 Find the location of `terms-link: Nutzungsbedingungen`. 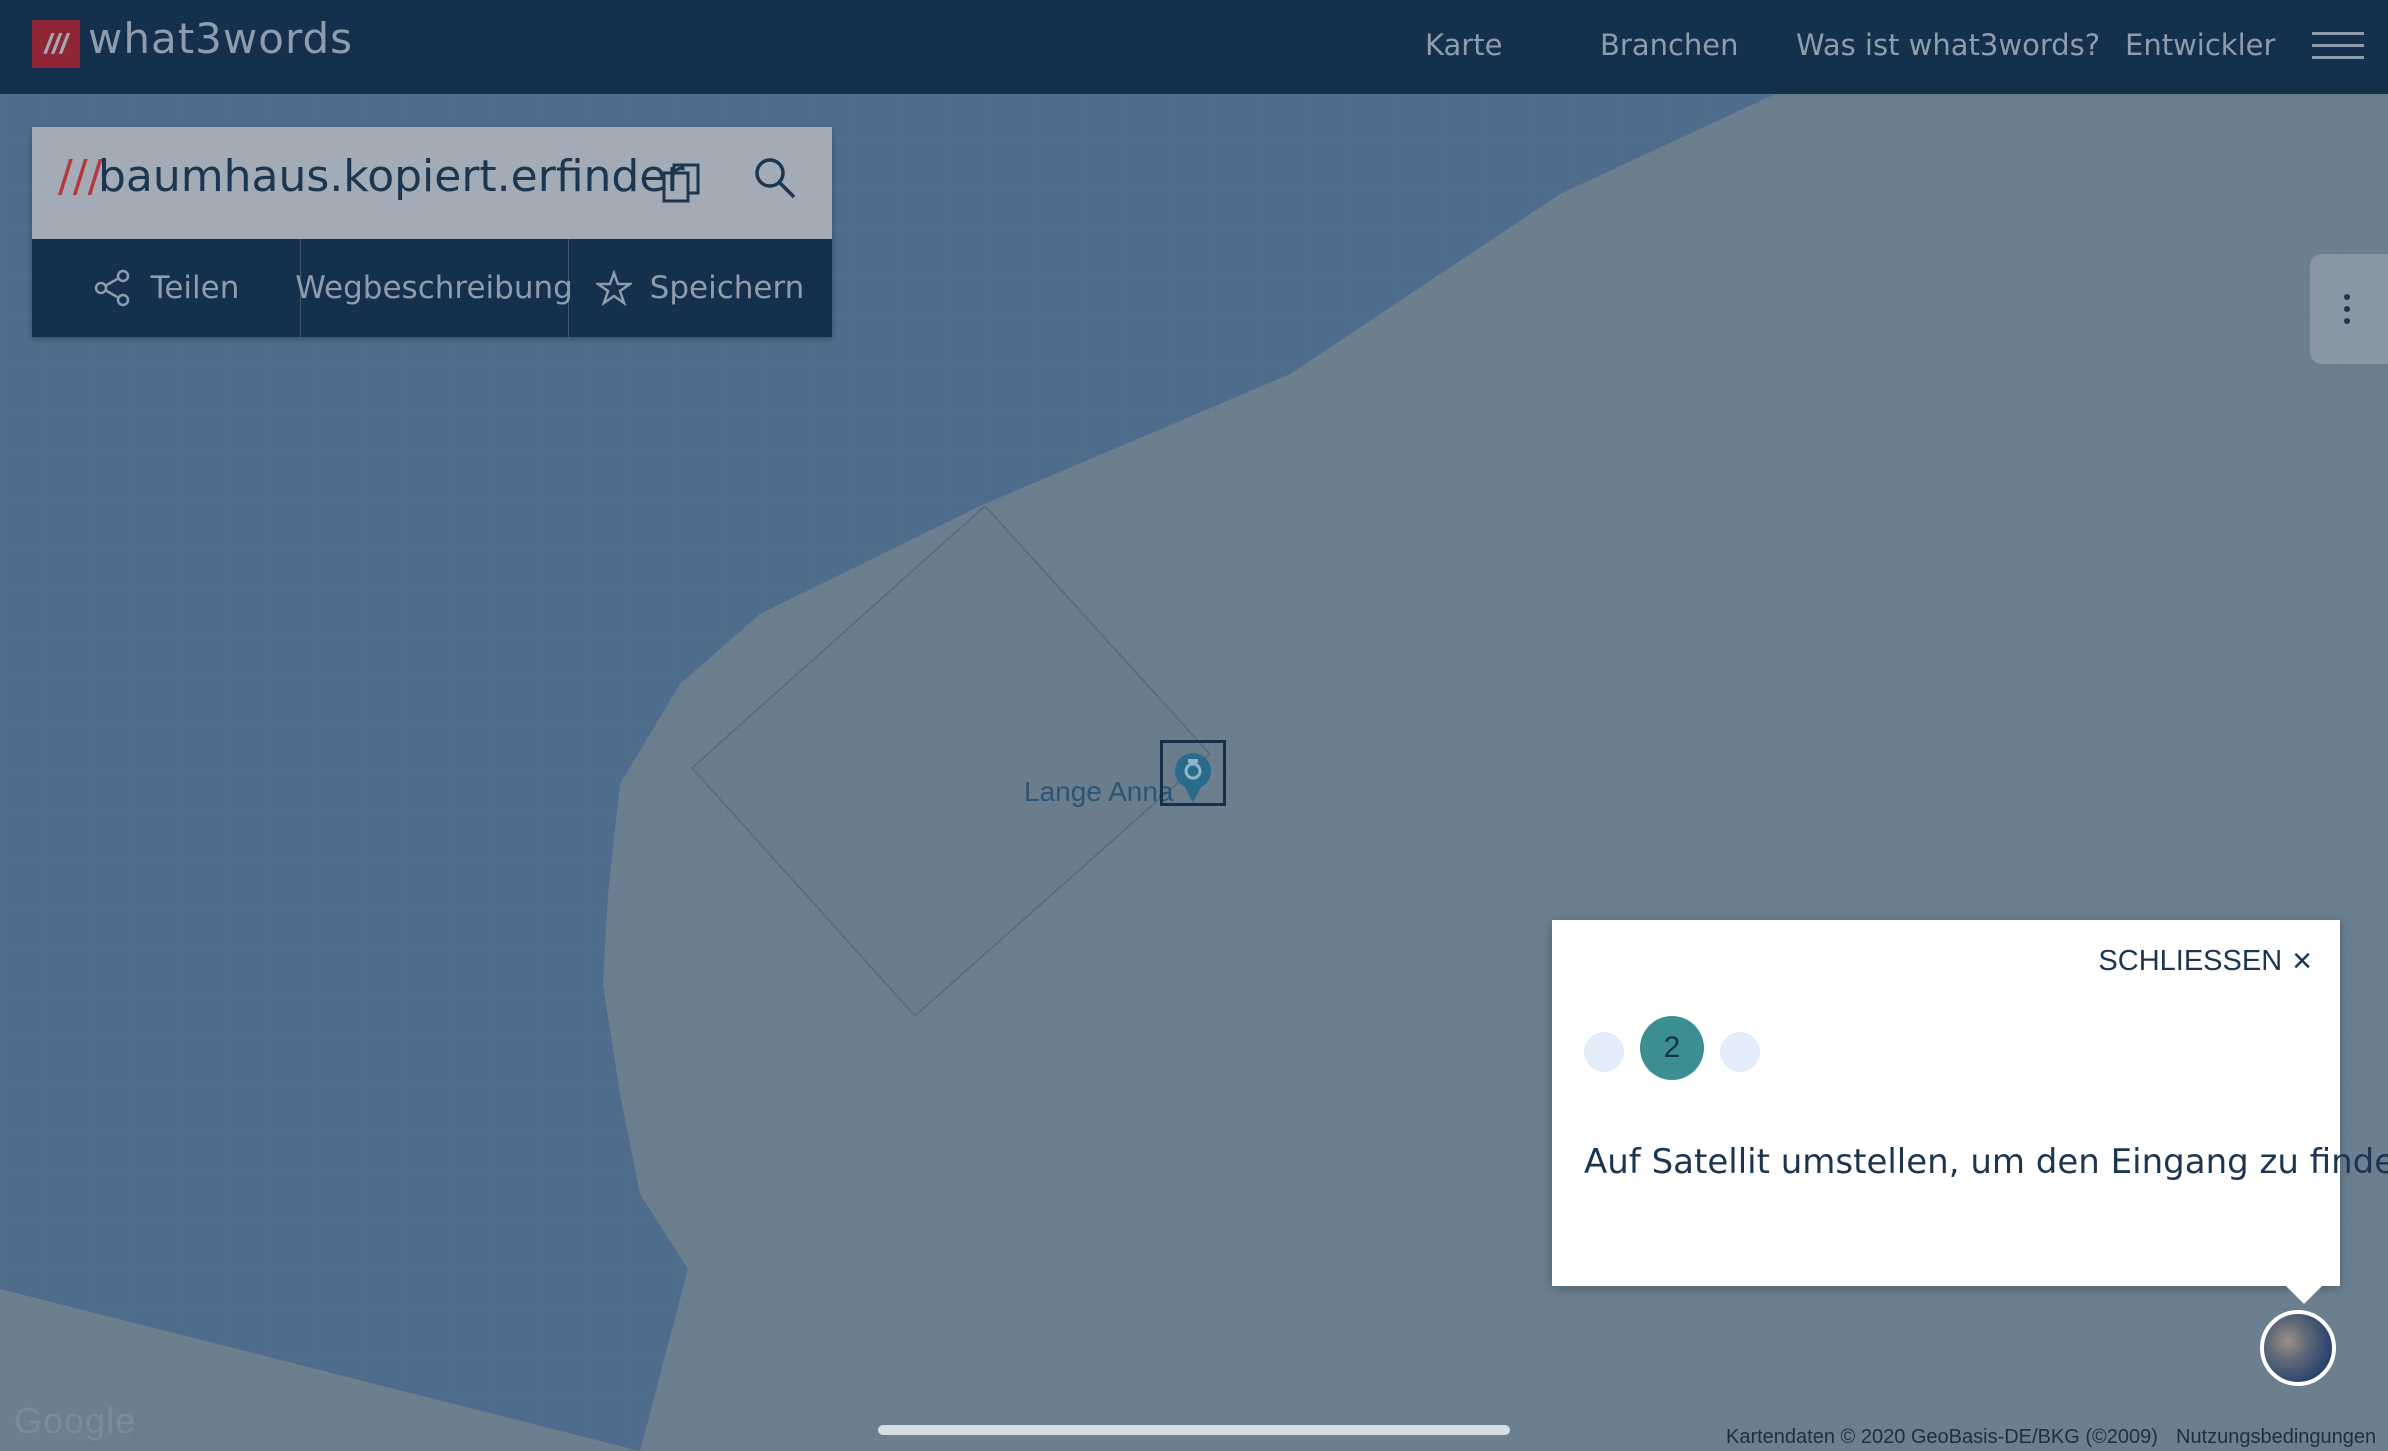

terms-link: Nutzungsbedingungen is located at coordinates (2276, 1437).